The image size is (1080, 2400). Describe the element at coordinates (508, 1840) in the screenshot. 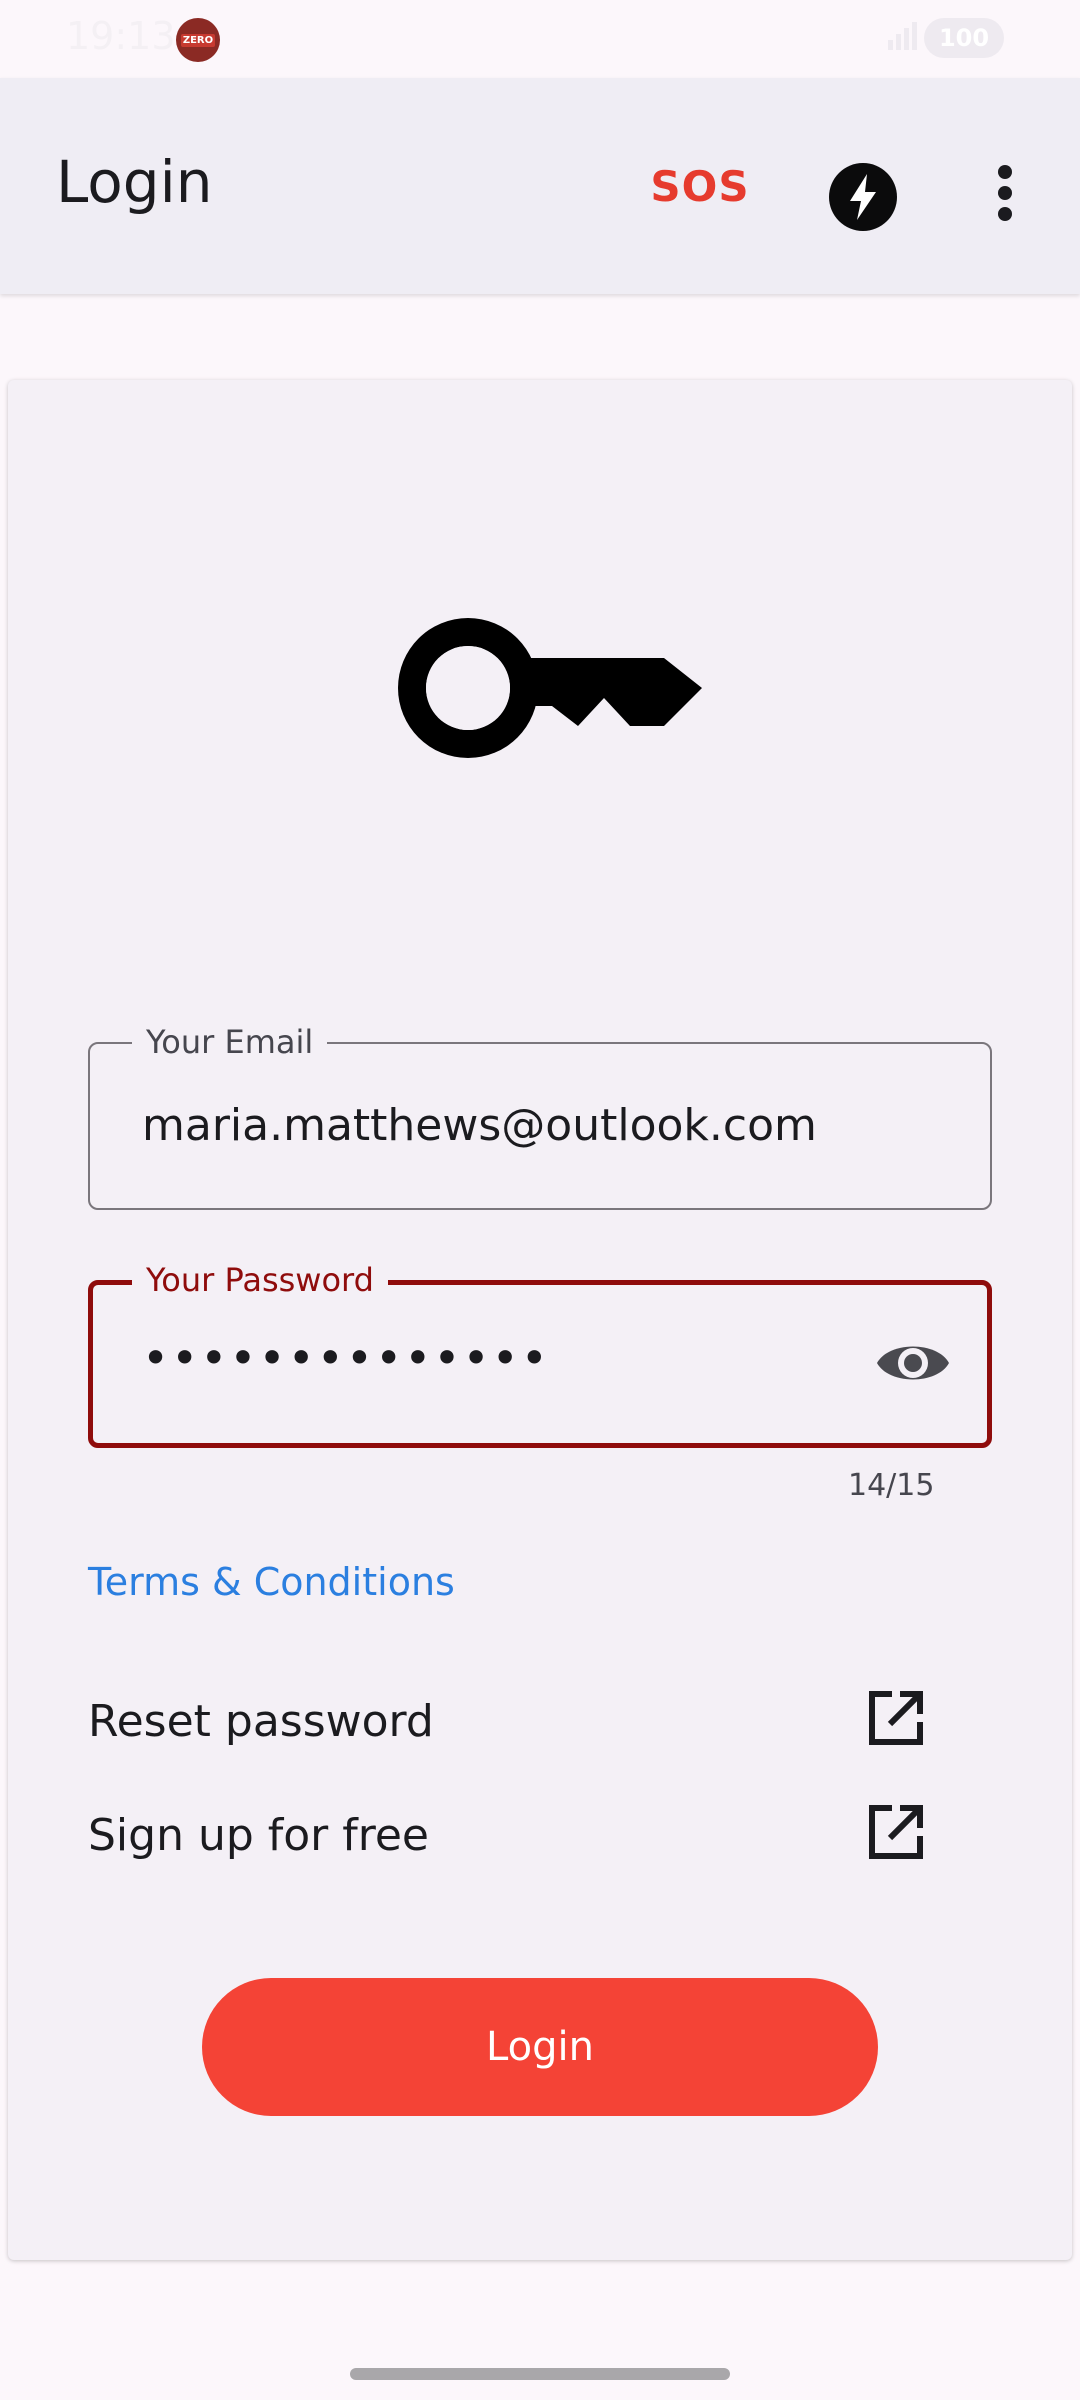

I see `sign-up-link: Sign up for free` at that location.